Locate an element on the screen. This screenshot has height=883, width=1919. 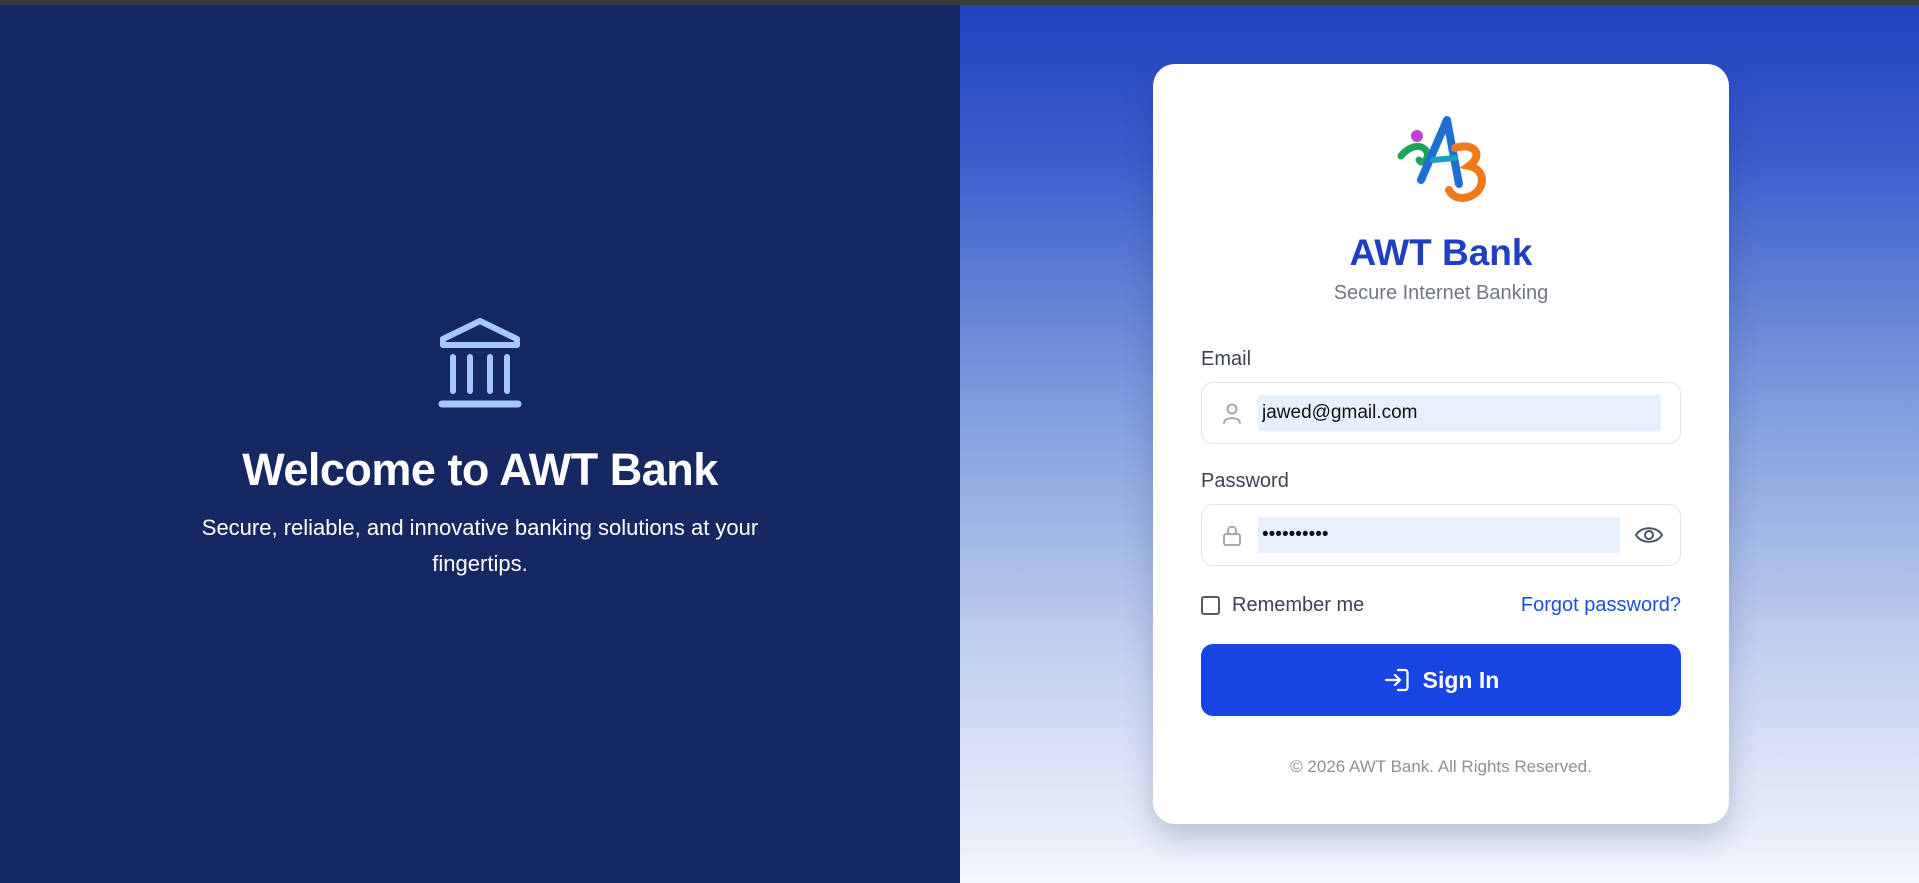
remember-me-label: Remember me is located at coordinates (1298, 605).